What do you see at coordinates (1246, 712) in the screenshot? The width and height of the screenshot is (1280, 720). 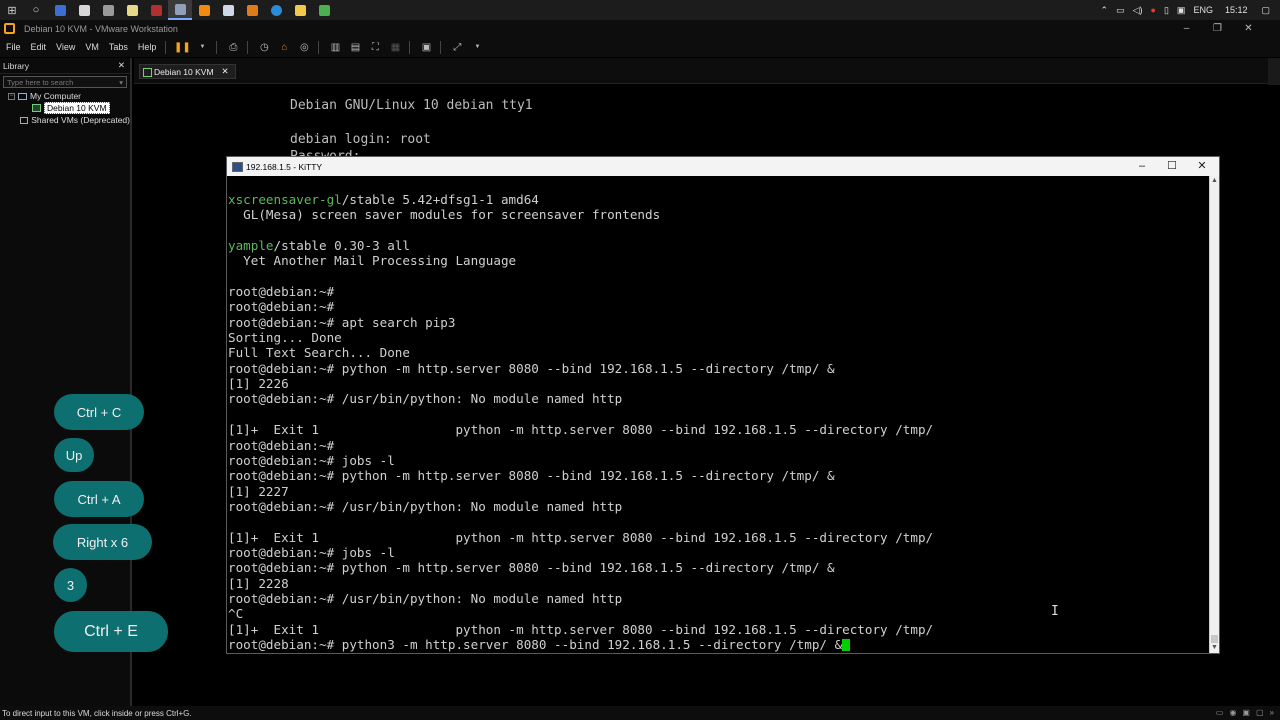 I see `network-adapter-icon: ▣` at bounding box center [1246, 712].